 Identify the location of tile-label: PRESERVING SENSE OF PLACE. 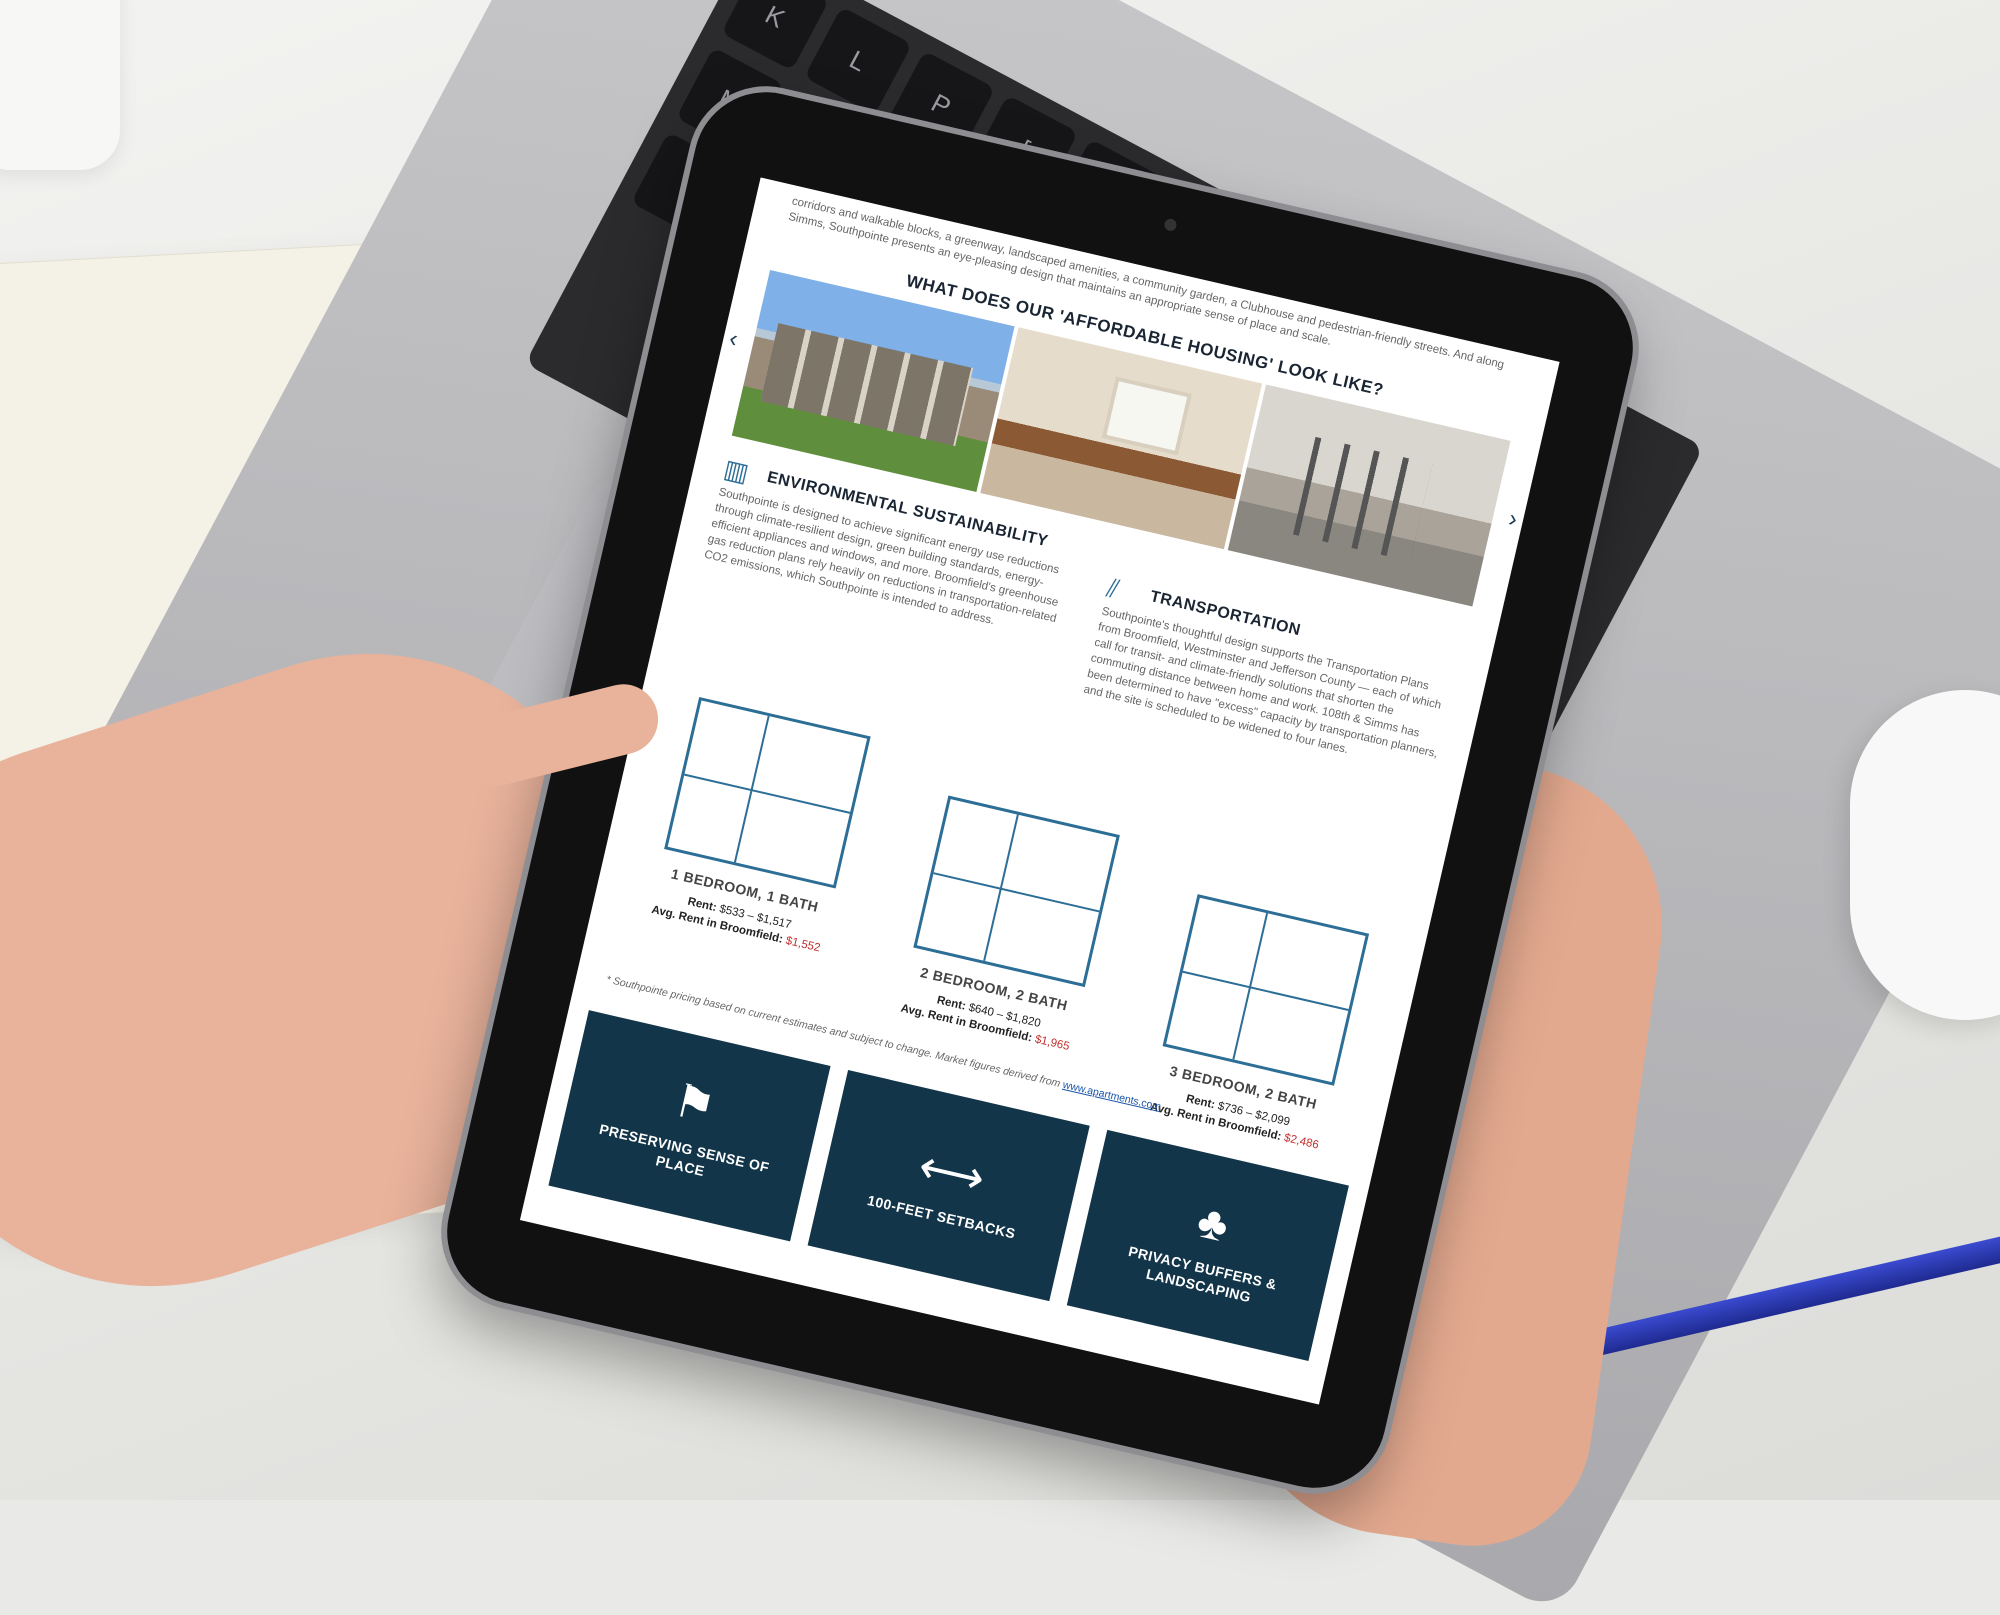
(684, 1150).